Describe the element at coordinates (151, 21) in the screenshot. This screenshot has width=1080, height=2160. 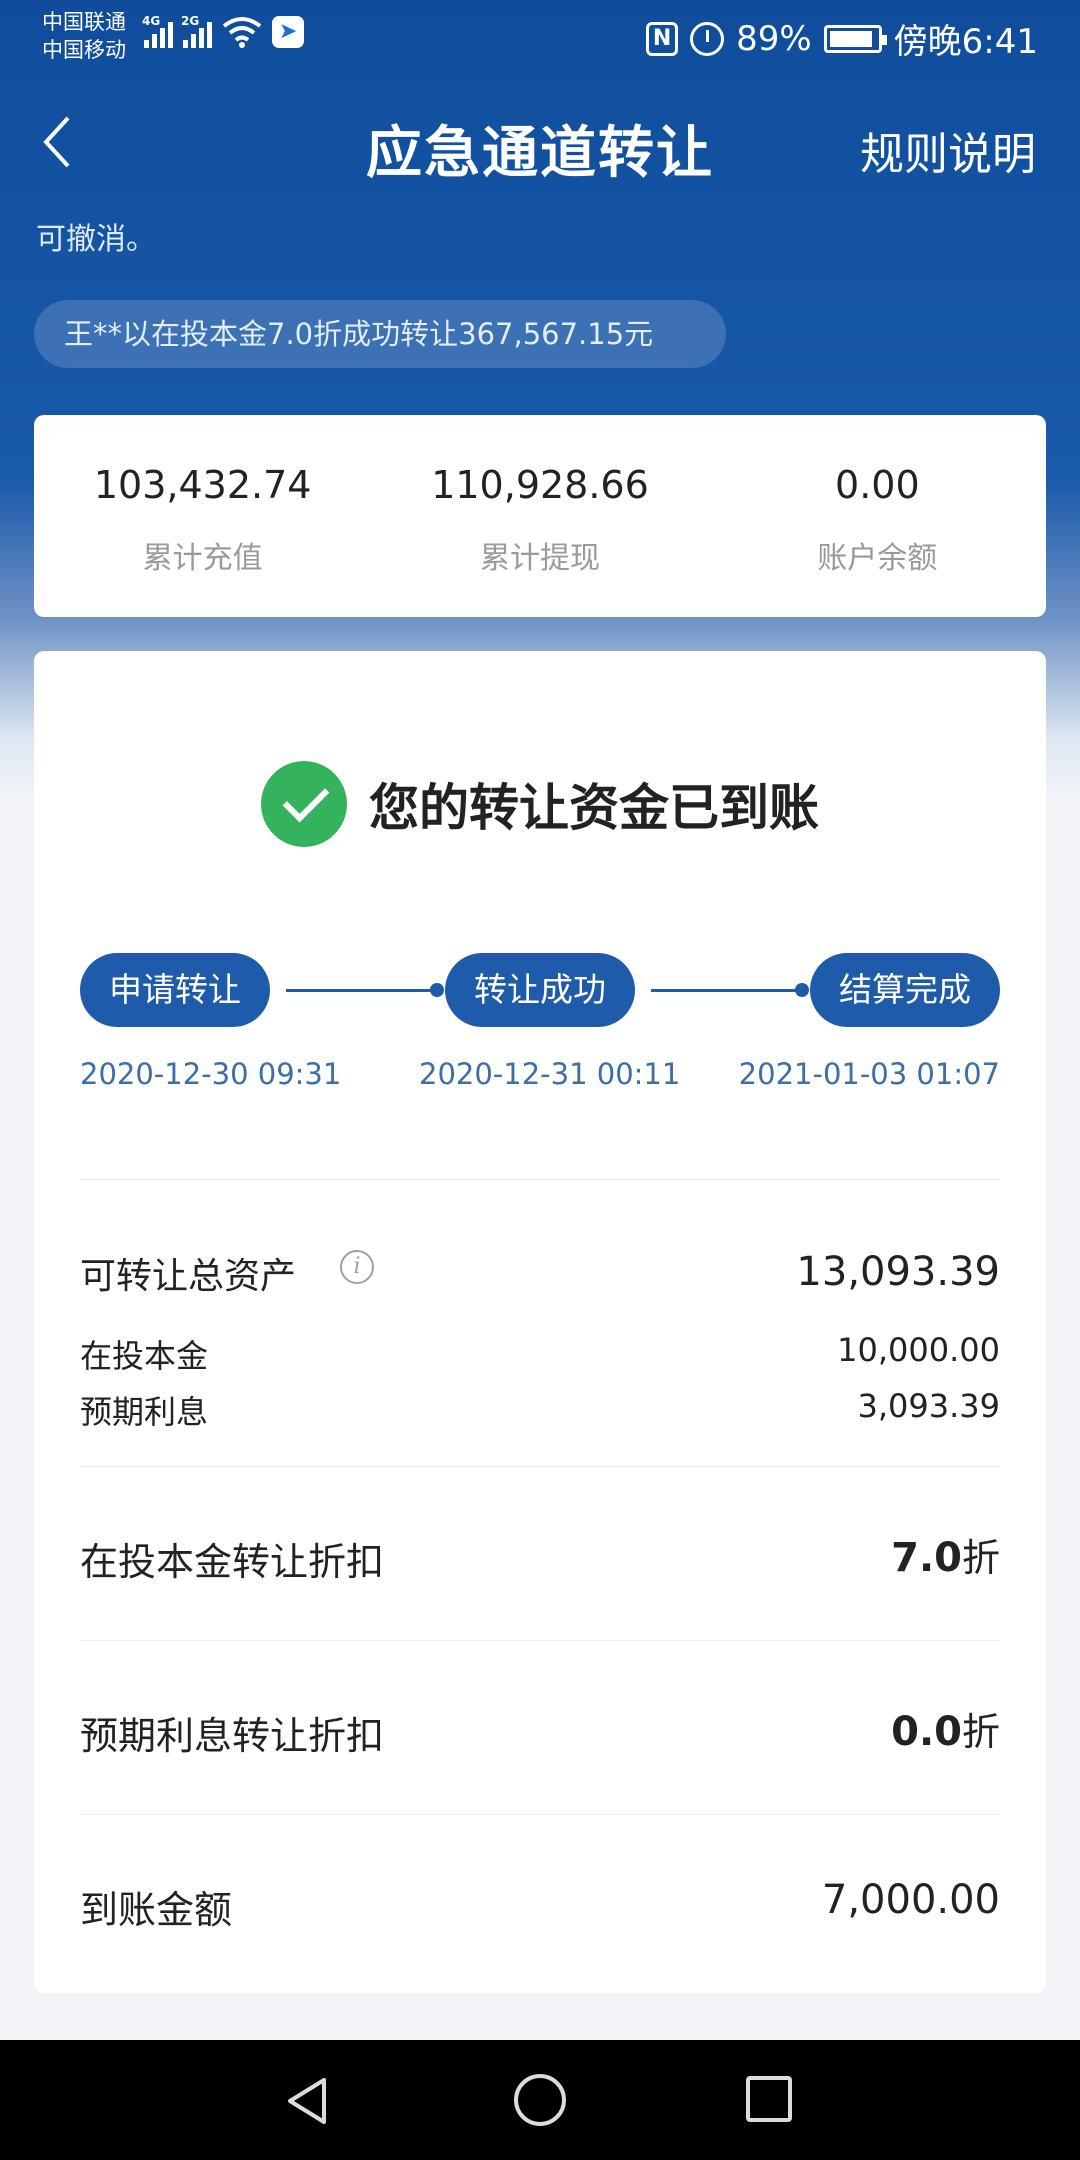
I see `net-type-4g: 4G` at that location.